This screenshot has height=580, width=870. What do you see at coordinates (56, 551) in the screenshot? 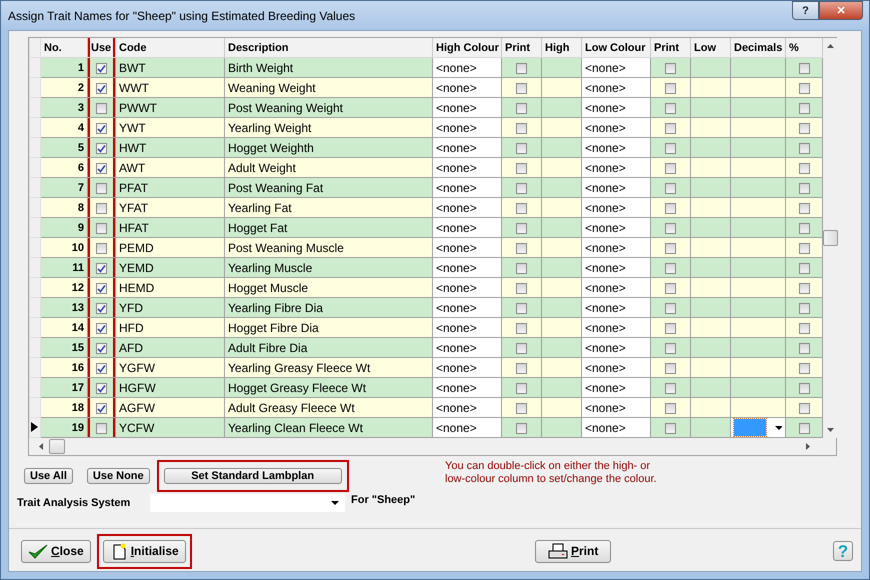
I see `close-button: Close` at bounding box center [56, 551].